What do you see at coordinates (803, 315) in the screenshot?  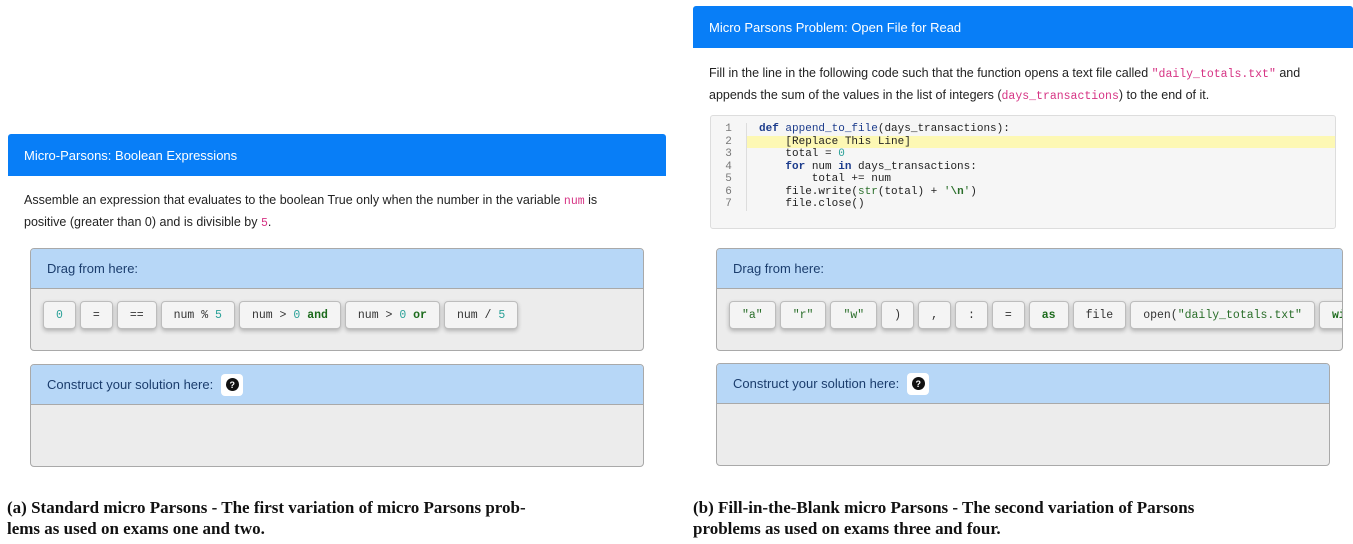 I see `tile-str-r: "r"` at bounding box center [803, 315].